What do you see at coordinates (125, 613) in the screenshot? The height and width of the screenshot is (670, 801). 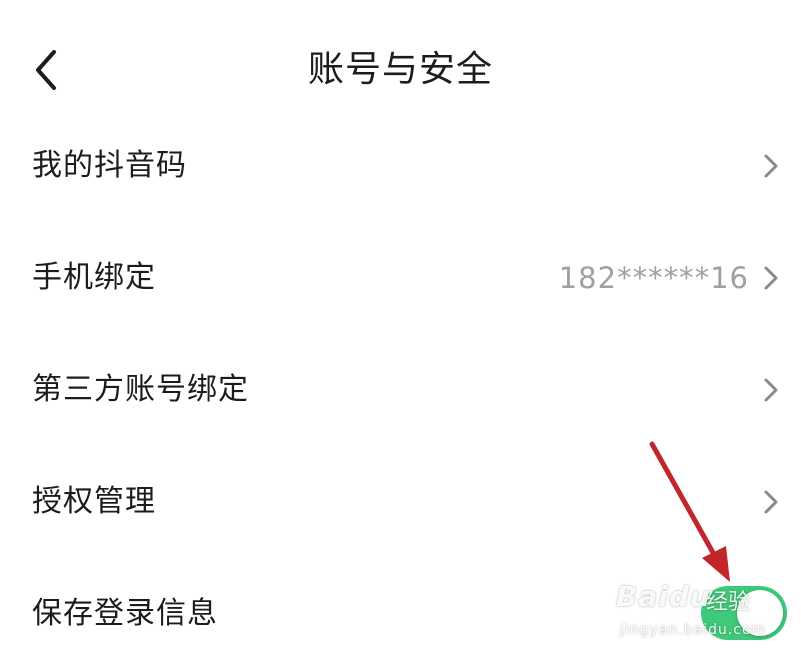 I see `menu-item-label: 保存登录信息` at bounding box center [125, 613].